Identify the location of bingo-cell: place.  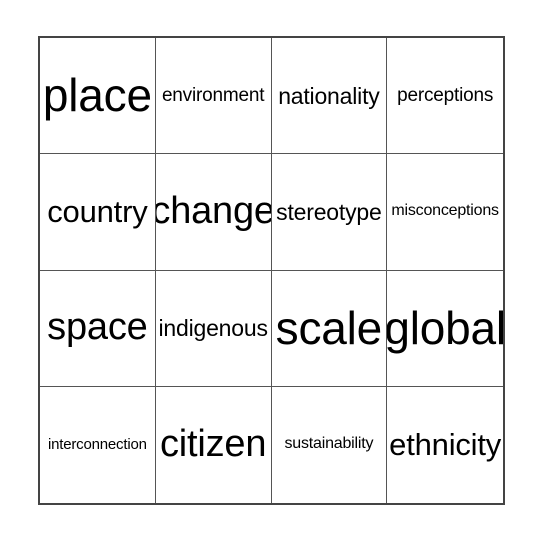
(98, 96).